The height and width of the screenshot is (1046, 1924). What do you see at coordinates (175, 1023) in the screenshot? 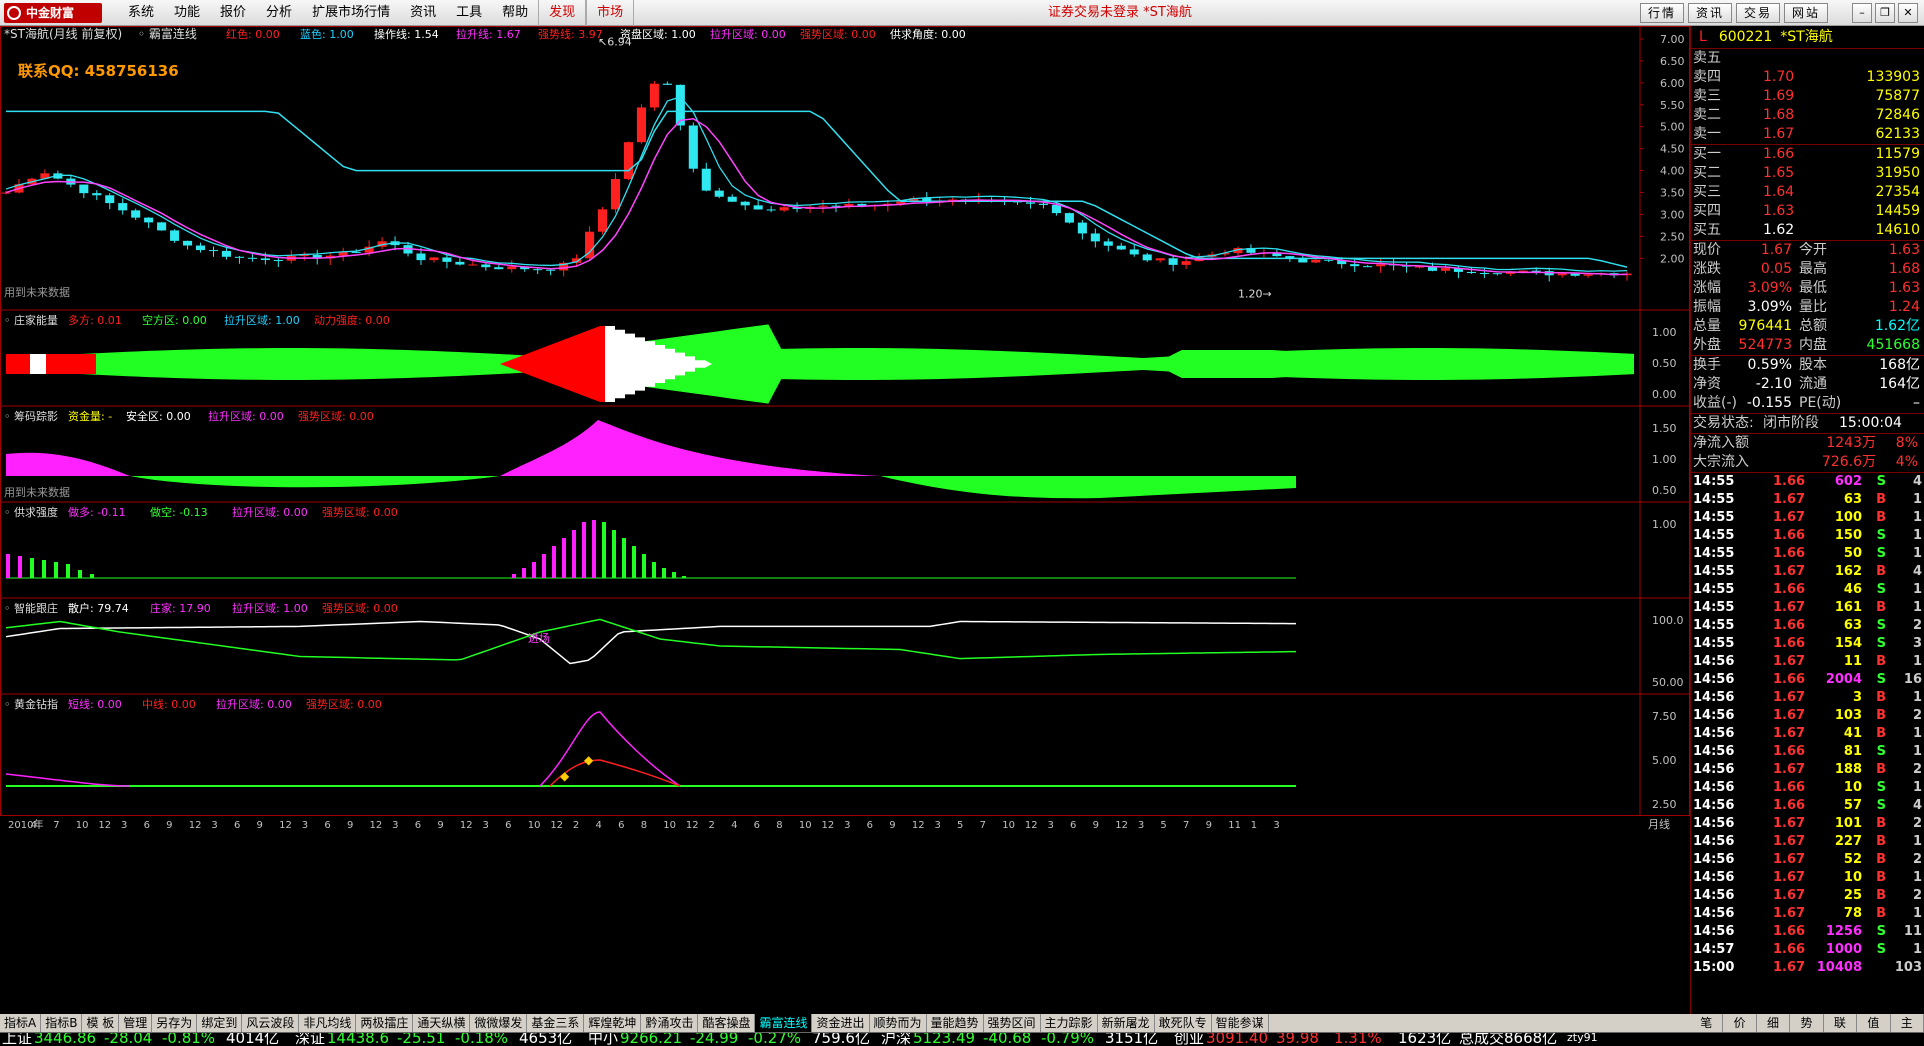
I see `indicator-tab-4: 另存为` at bounding box center [175, 1023].